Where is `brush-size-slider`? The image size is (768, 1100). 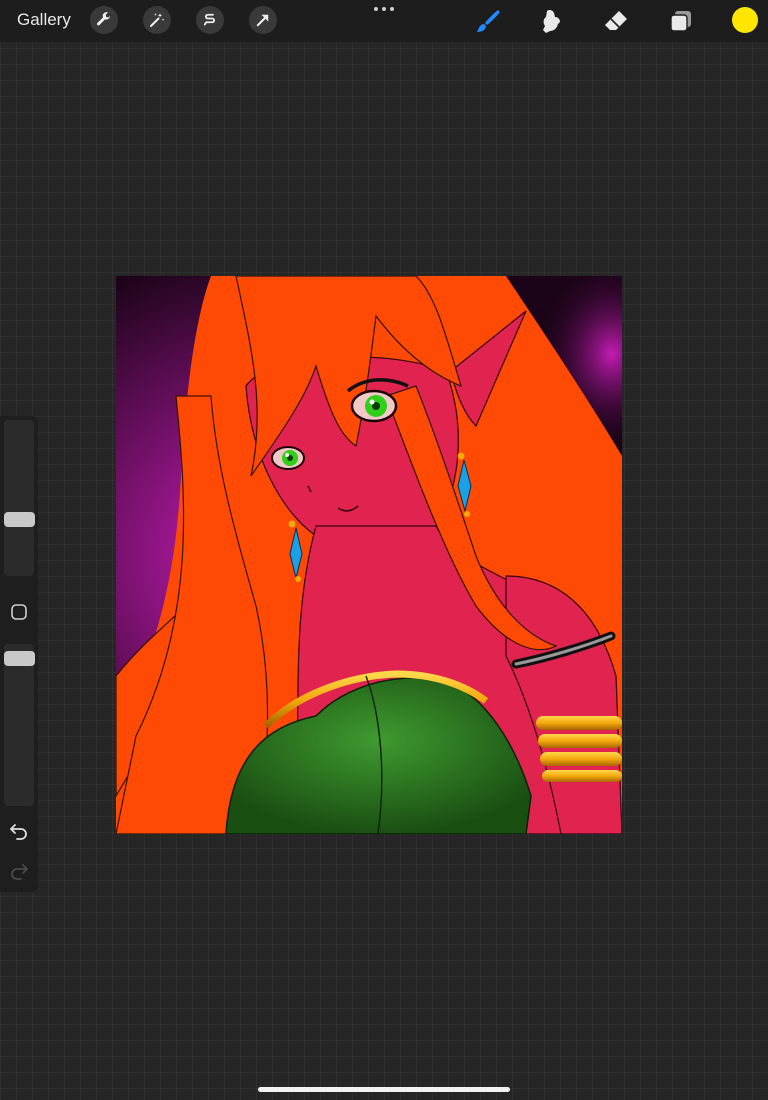
brush-size-slider is located at coordinates (19, 498).